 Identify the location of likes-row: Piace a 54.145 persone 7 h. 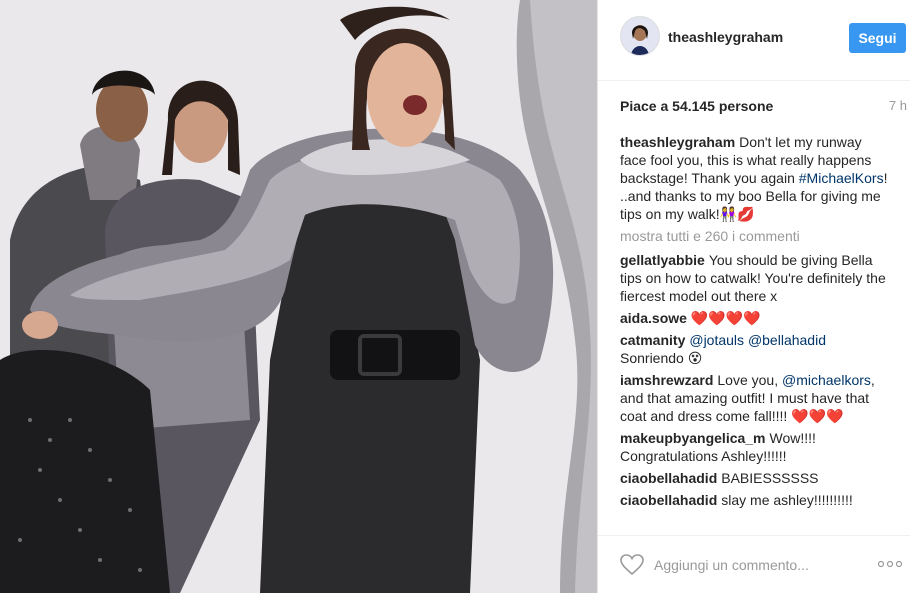
(763, 106).